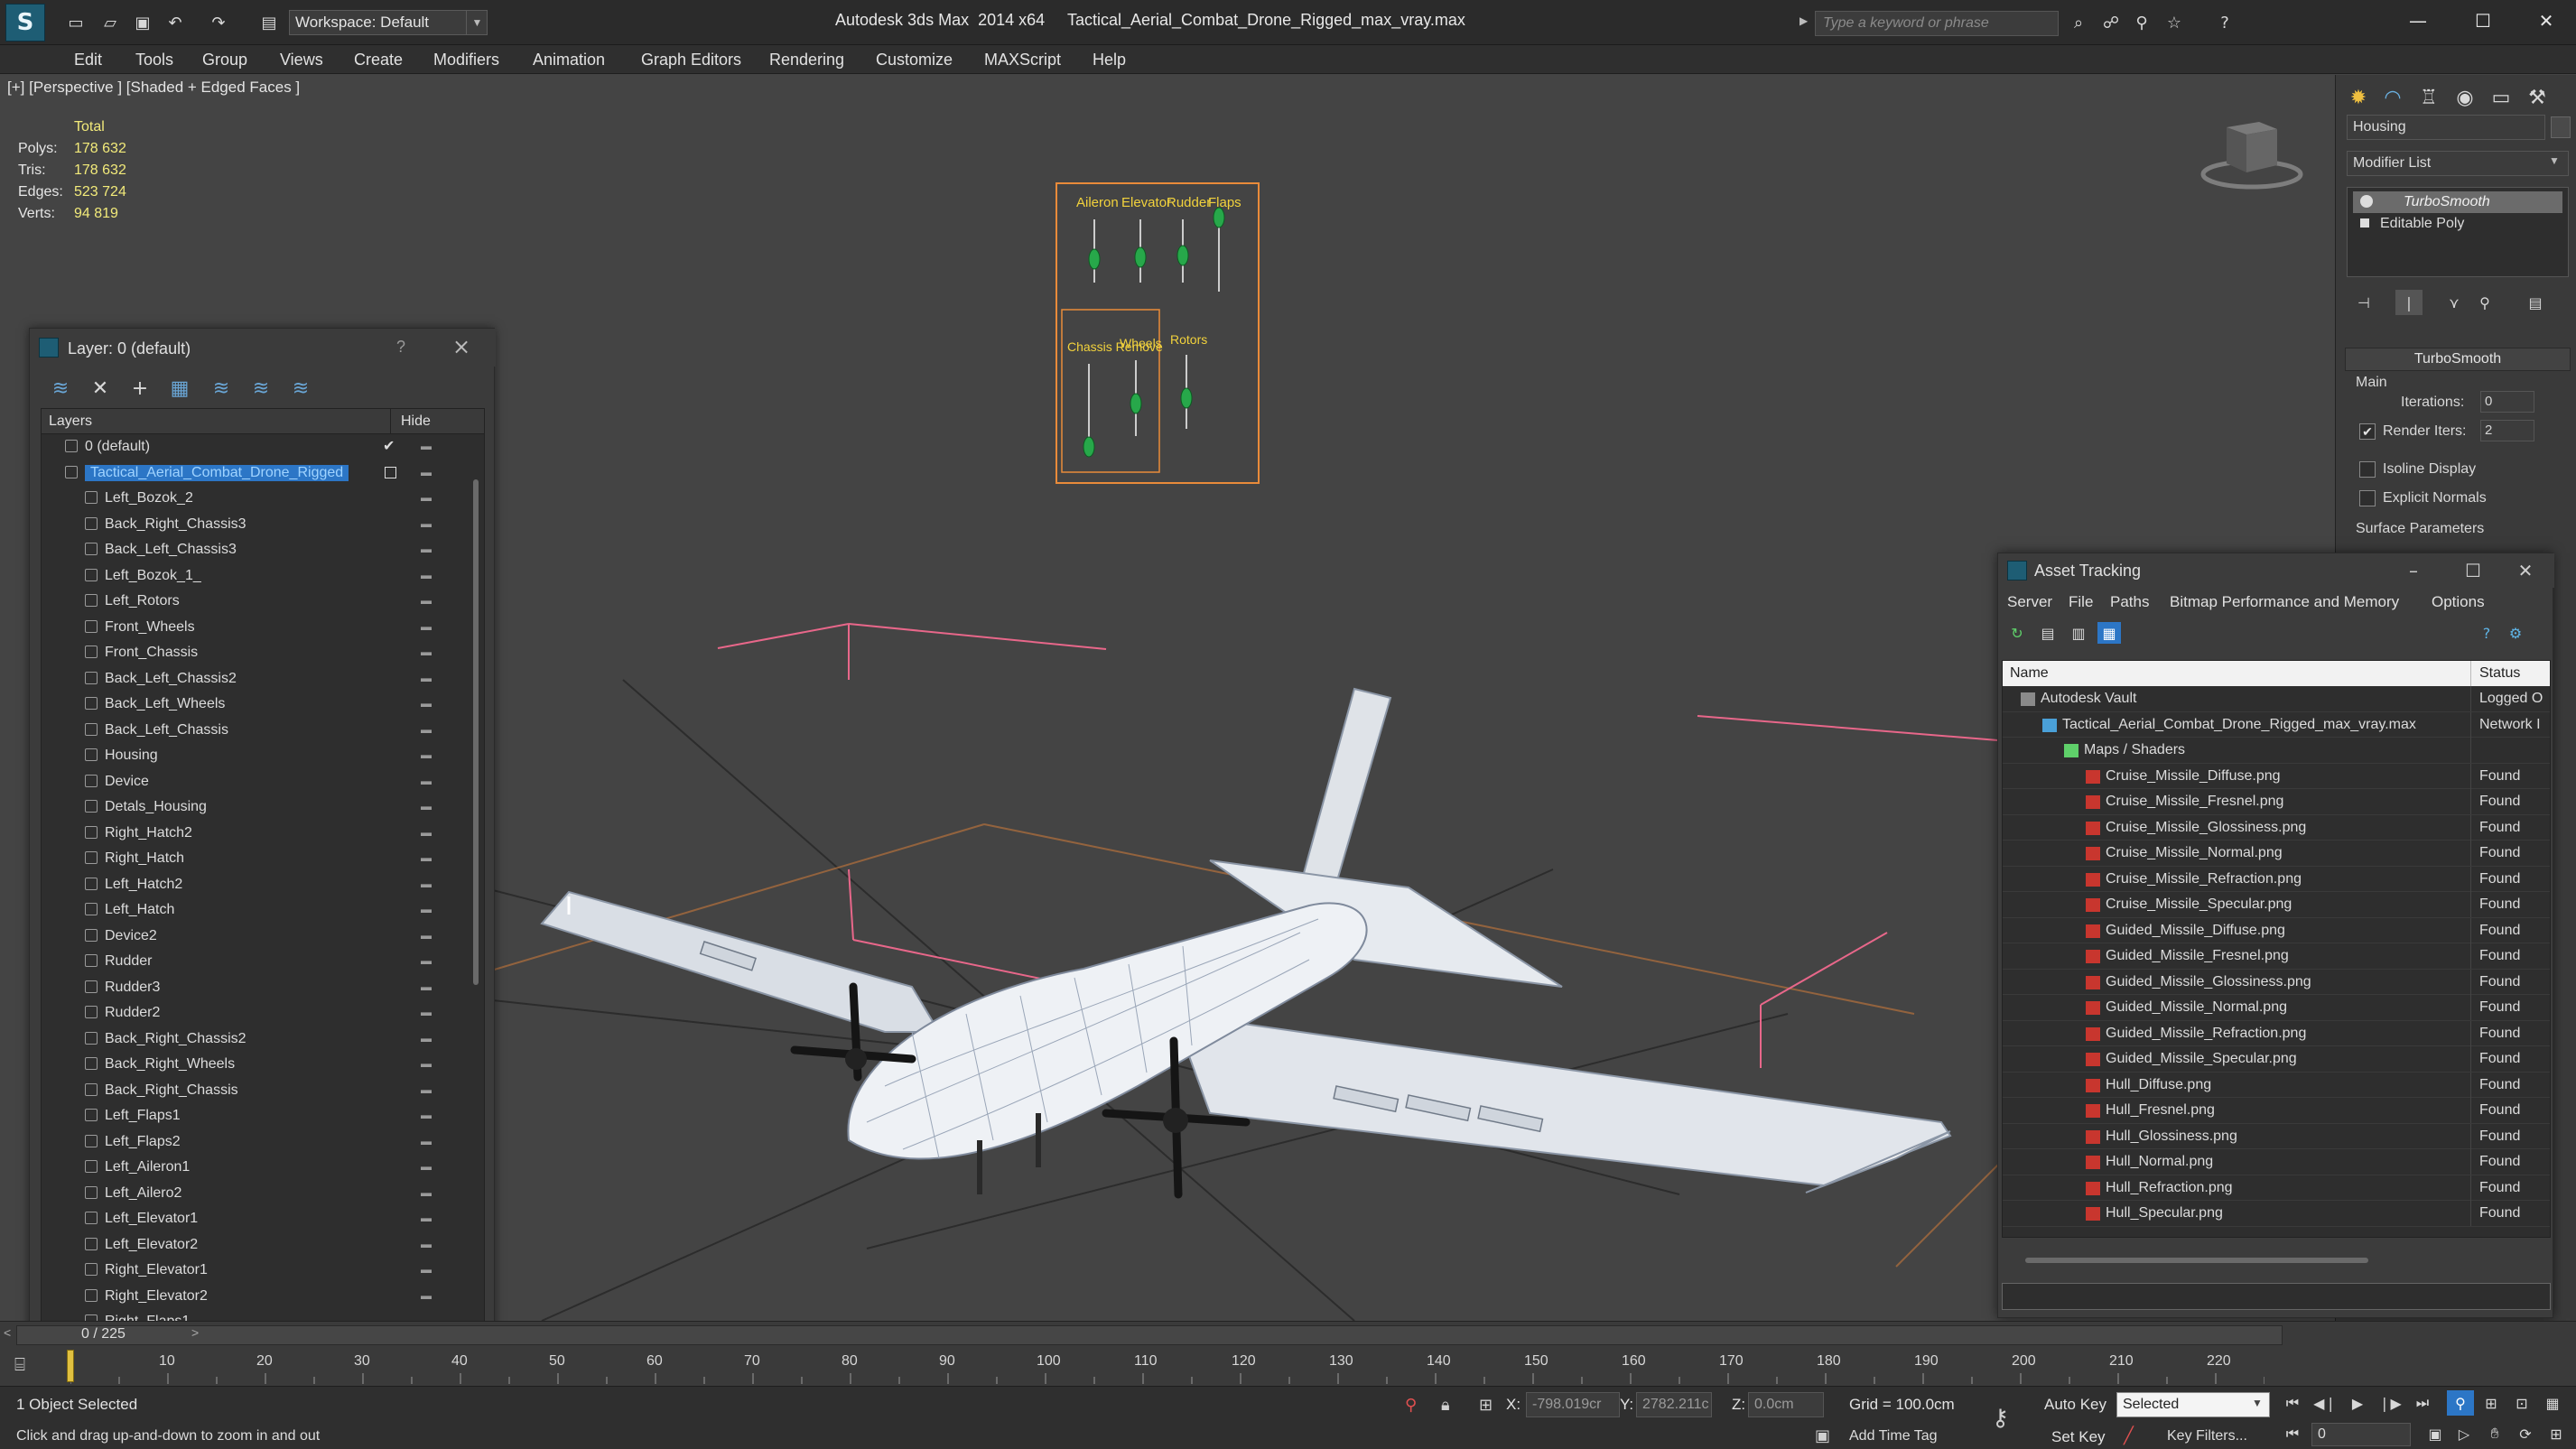 The height and width of the screenshot is (1449, 2576). I want to click on asset-row: Guided_Missile_Refraction.png Found, so click(2276, 1033).